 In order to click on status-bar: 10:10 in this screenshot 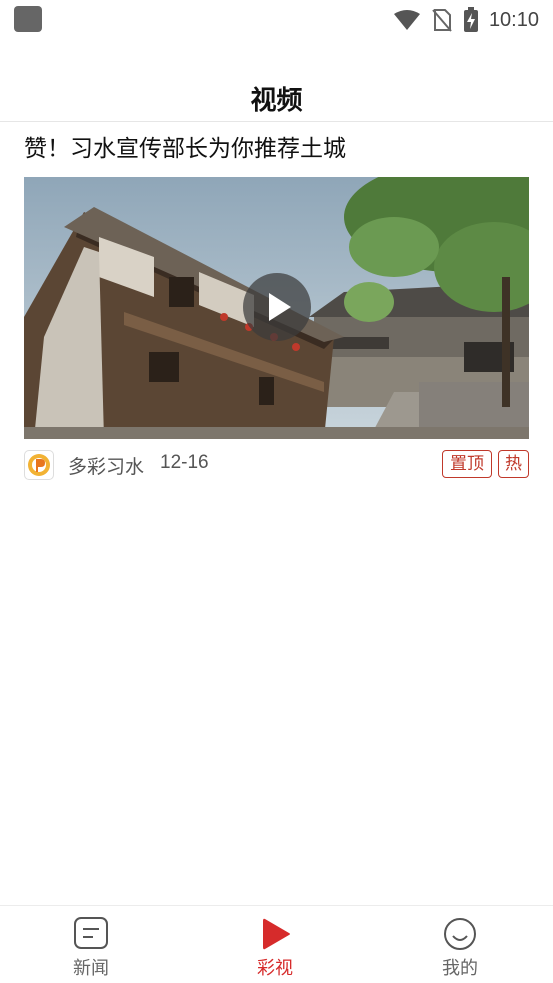, I will do `click(276, 20)`.